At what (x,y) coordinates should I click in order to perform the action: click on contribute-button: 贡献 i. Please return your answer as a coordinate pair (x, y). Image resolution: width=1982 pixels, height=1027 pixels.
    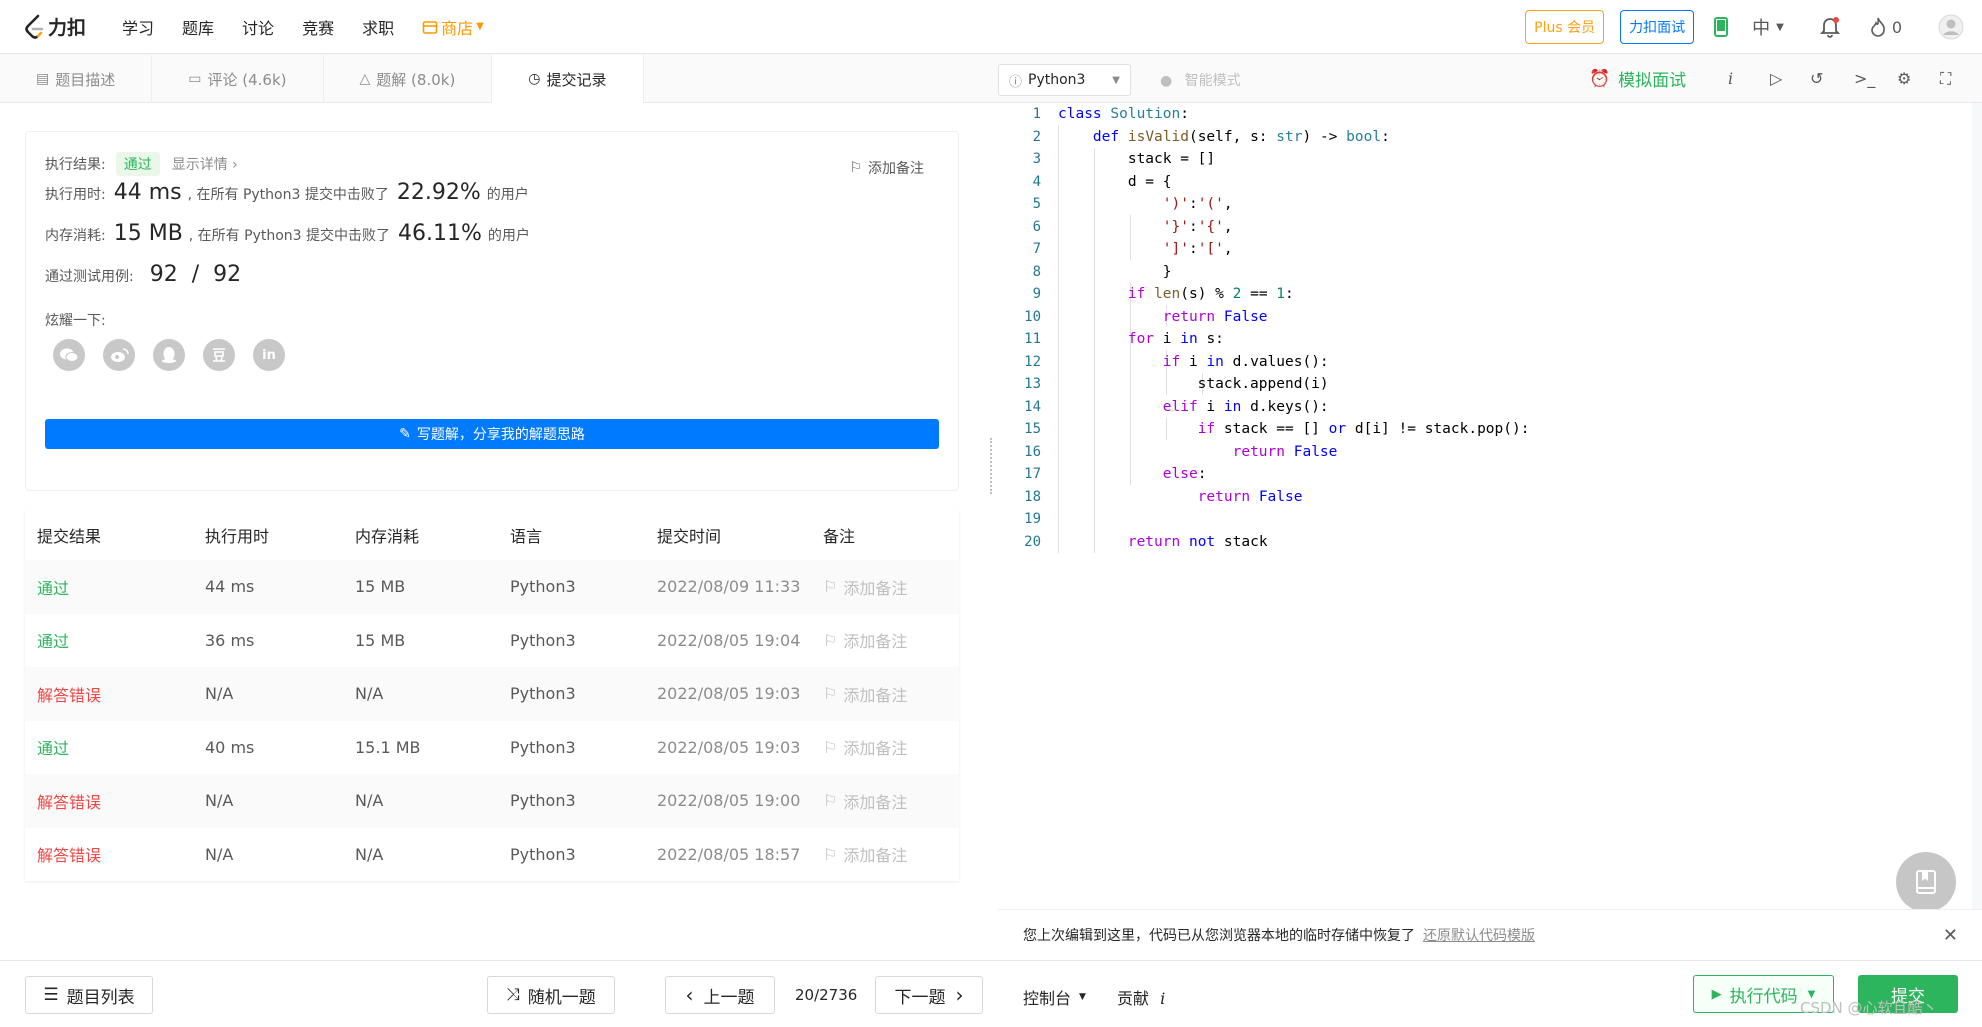
    Looking at the image, I should click on (1141, 997).